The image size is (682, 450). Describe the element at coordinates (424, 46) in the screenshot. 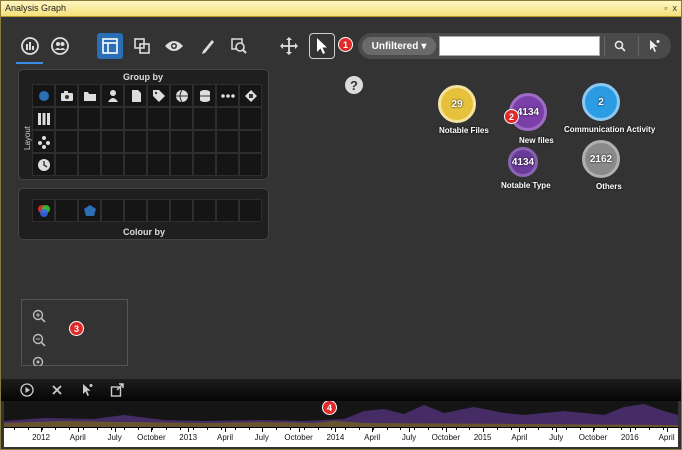

I see `caret-down-icon: ▾` at that location.